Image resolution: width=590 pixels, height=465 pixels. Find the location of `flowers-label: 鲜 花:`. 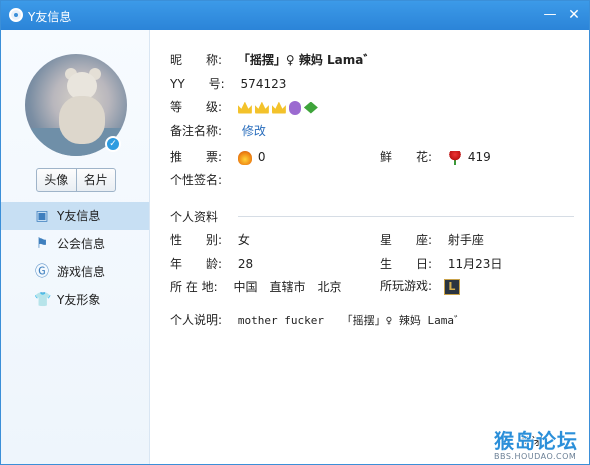

flowers-label: 鲜 花: is located at coordinates (406, 157).